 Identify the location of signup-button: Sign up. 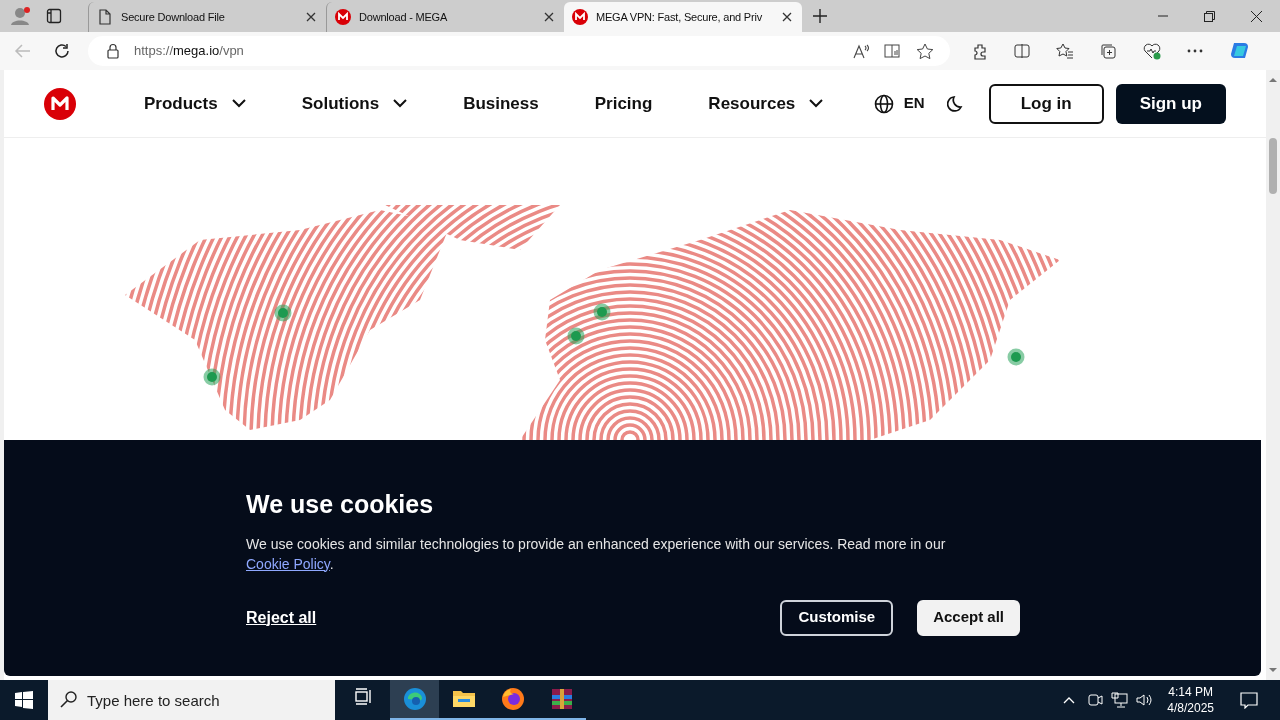
(1170, 103).